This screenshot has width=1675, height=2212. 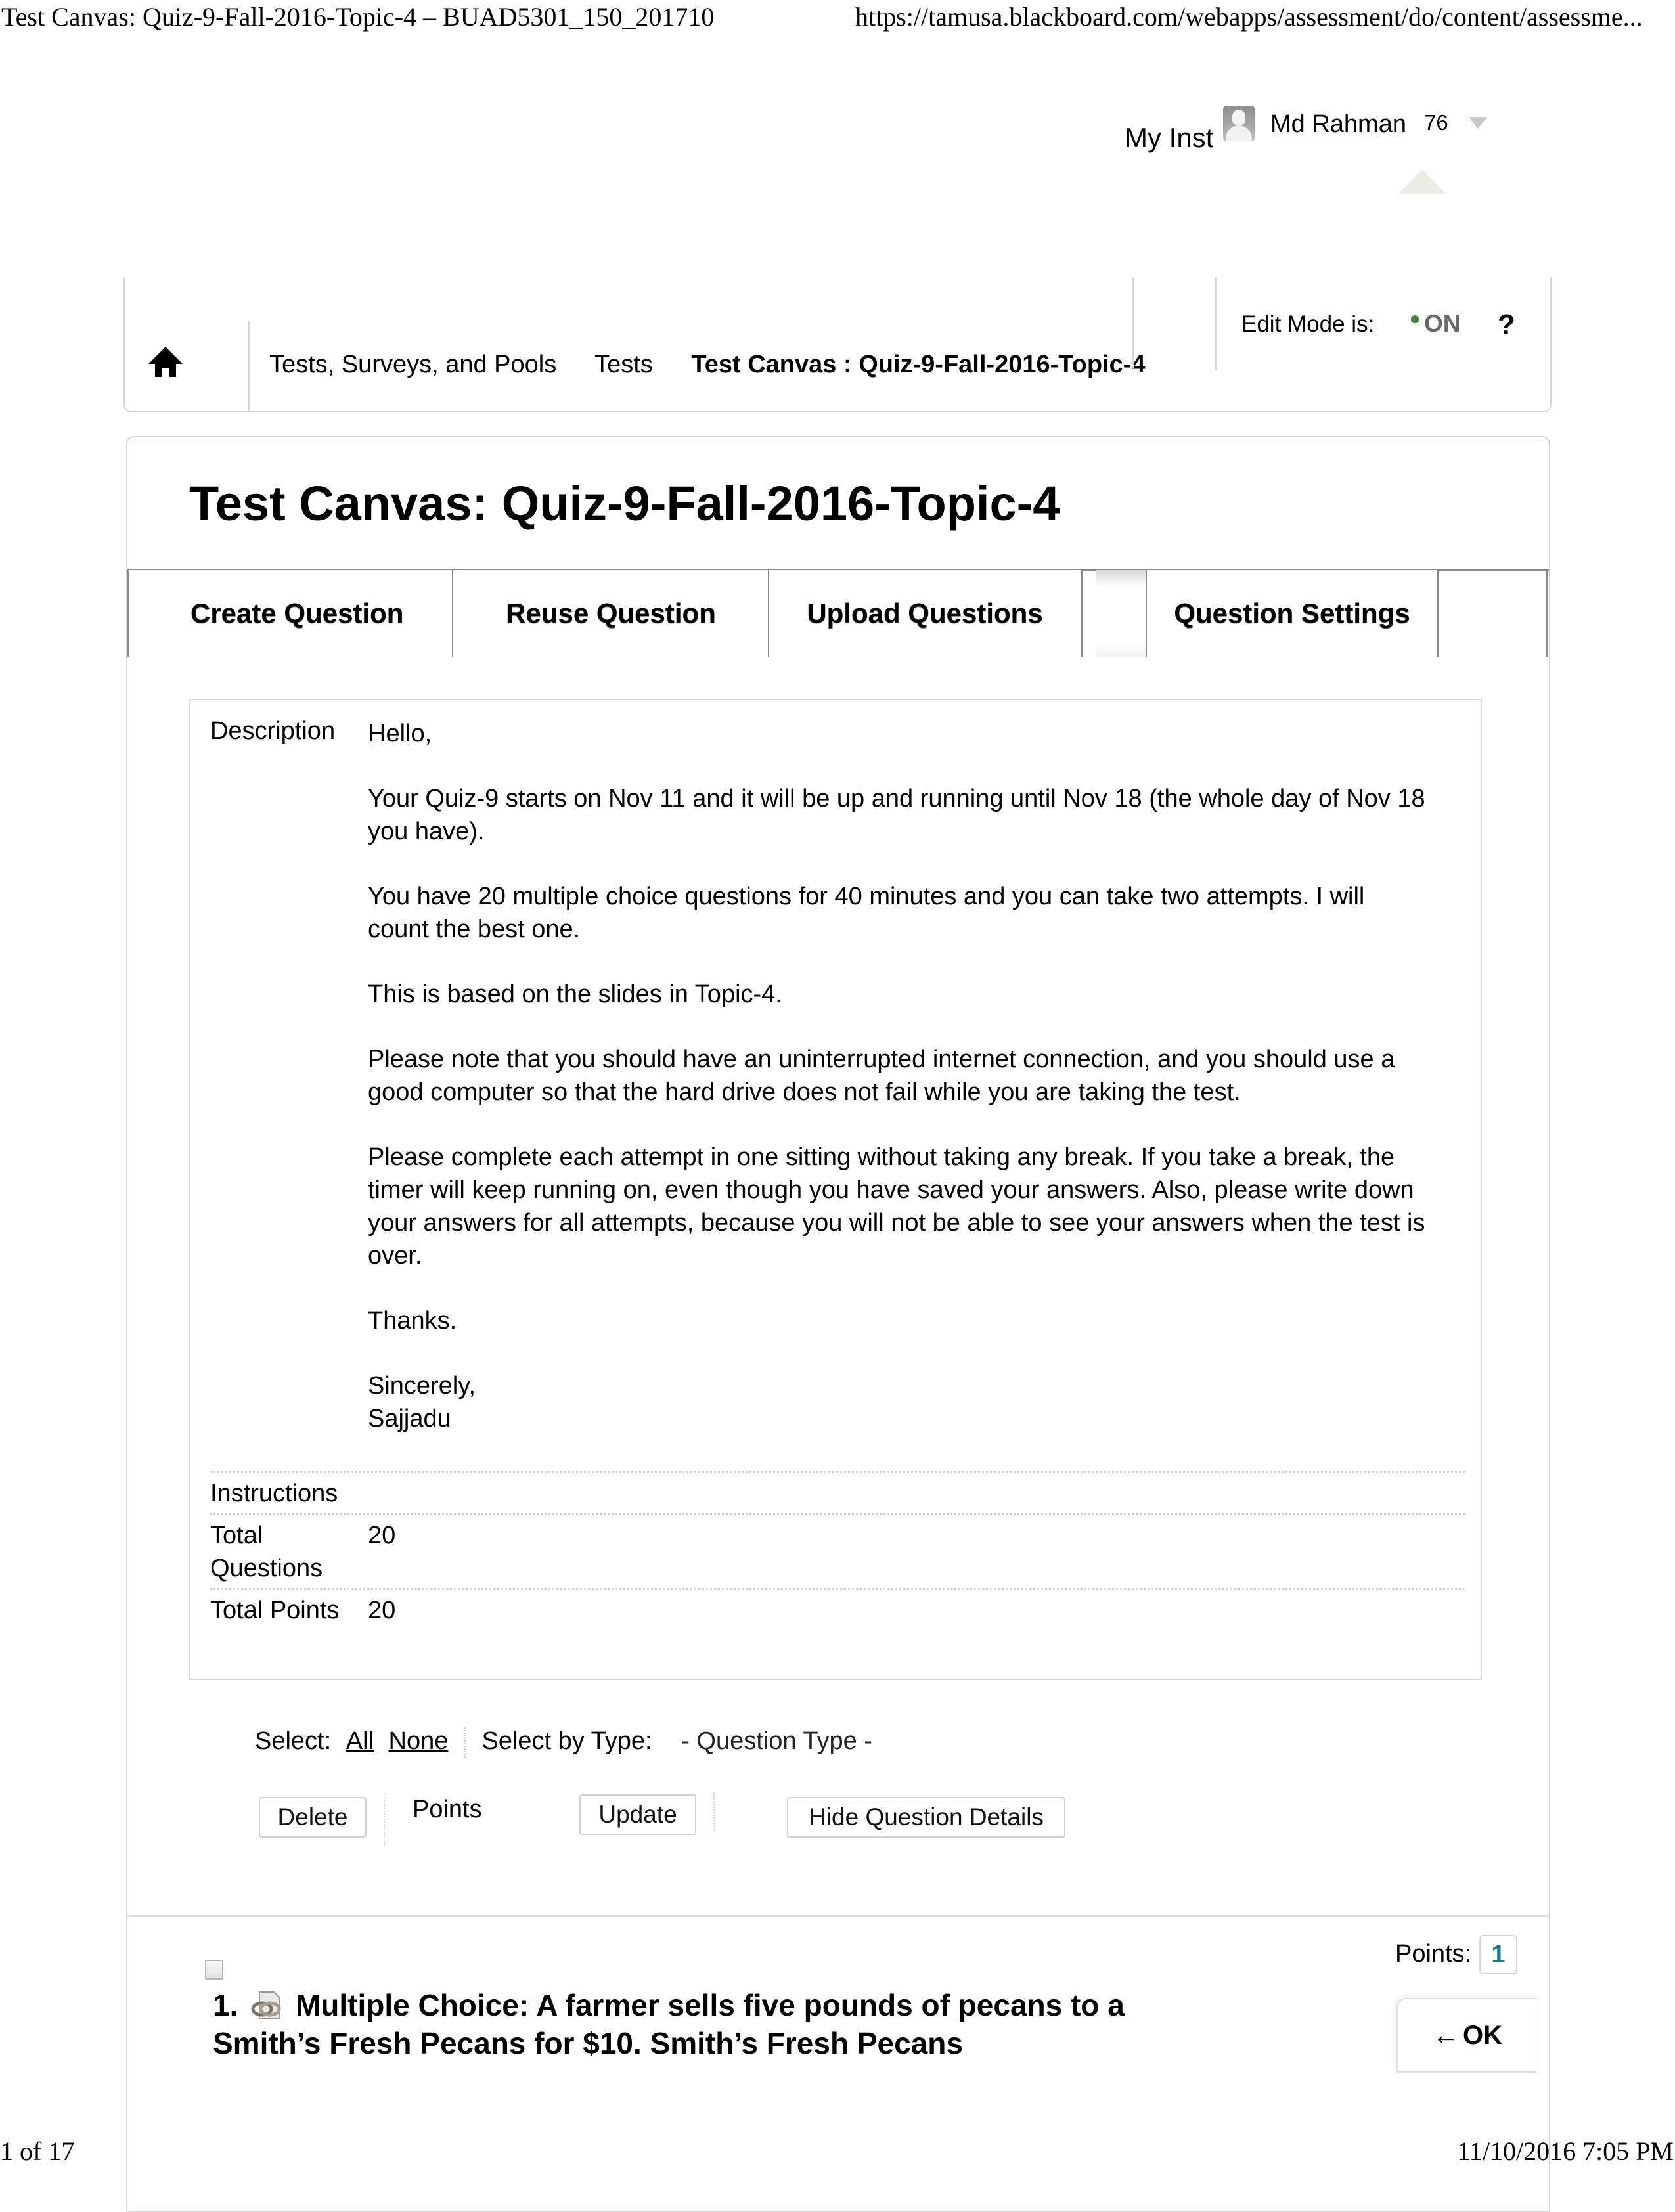 I want to click on avatar, so click(x=1239, y=123).